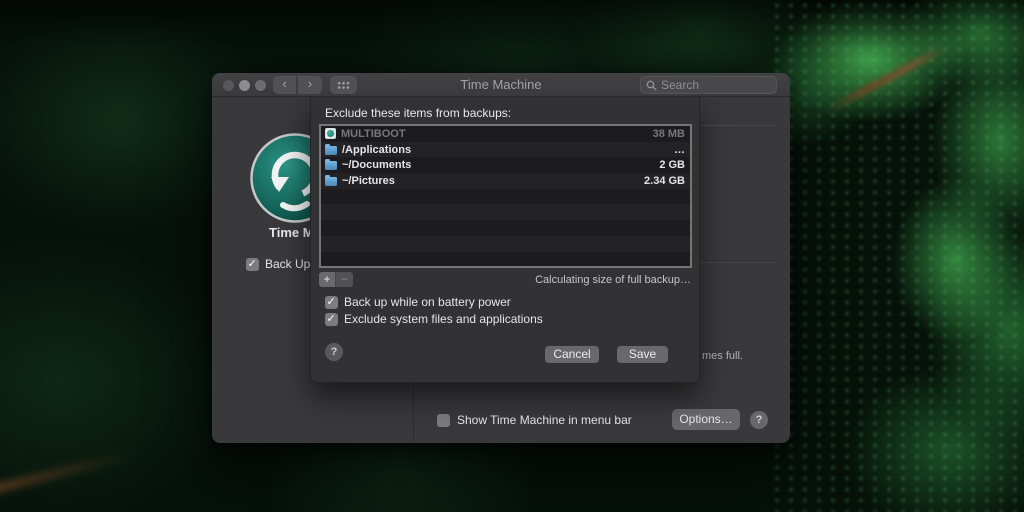 Image resolution: width=1024 pixels, height=512 pixels. I want to click on remove-item-button: −, so click(344, 279).